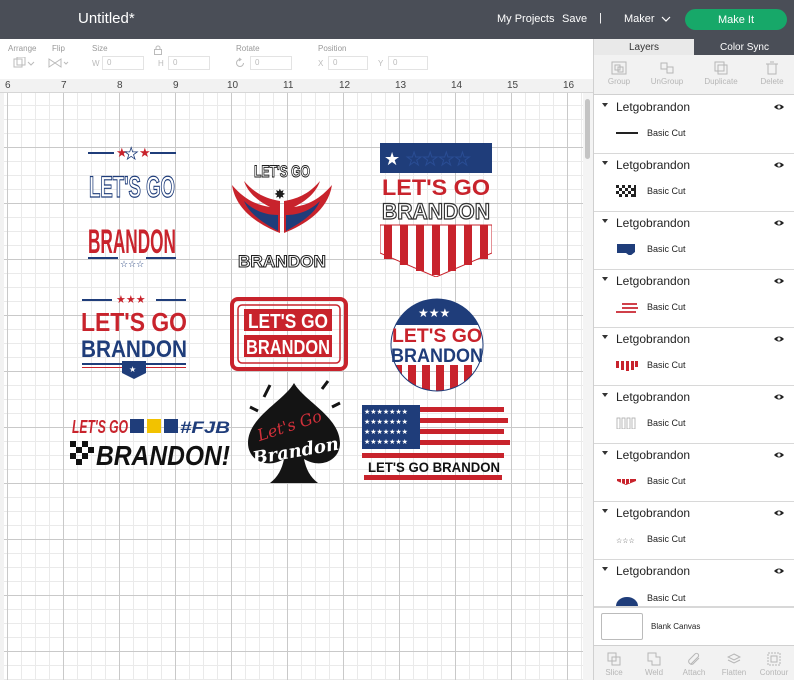 Image resolution: width=794 pixels, height=680 pixels. I want to click on delete-button: Delete, so click(770, 72).